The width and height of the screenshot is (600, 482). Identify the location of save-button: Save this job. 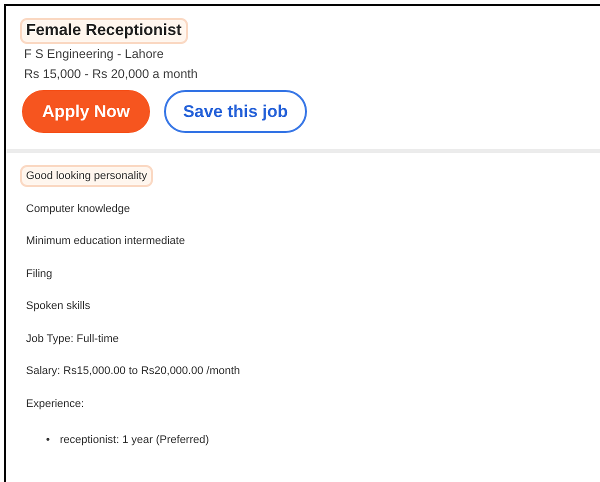
(235, 111).